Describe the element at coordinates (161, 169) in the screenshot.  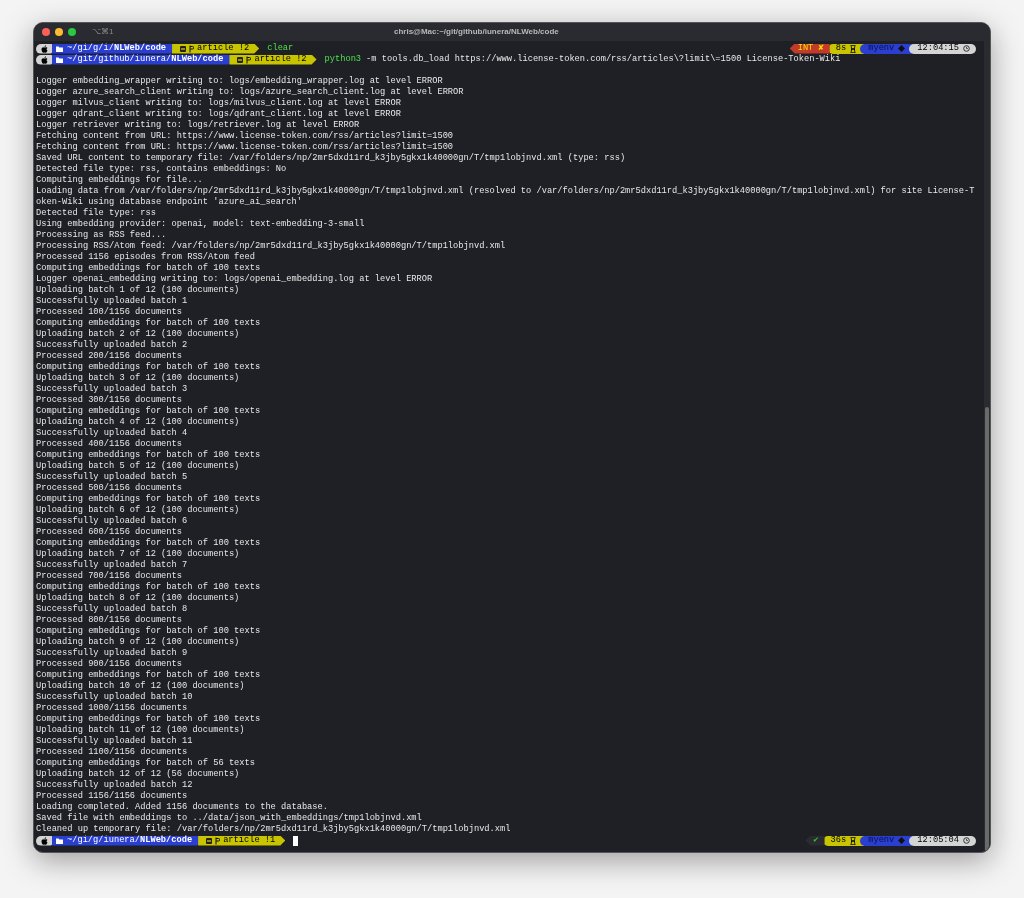
I see `output-line: Detected file type: rss, contains embeddings: No` at that location.